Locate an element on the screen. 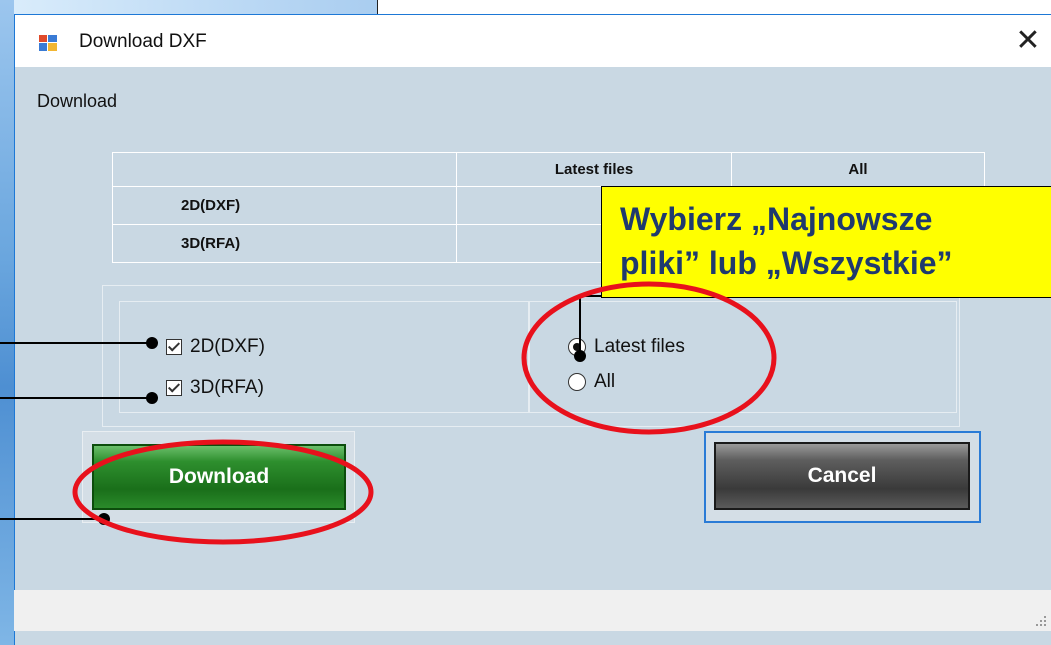  desktop-background-top is located at coordinates (196, 7).